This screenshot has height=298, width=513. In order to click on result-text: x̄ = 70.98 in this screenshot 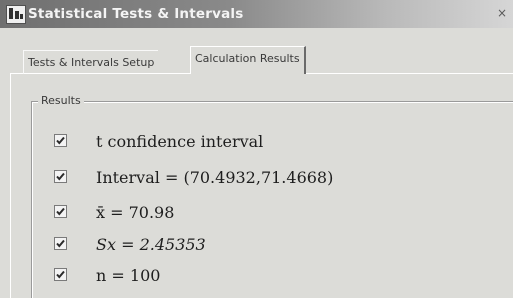, I will do `click(135, 212)`.